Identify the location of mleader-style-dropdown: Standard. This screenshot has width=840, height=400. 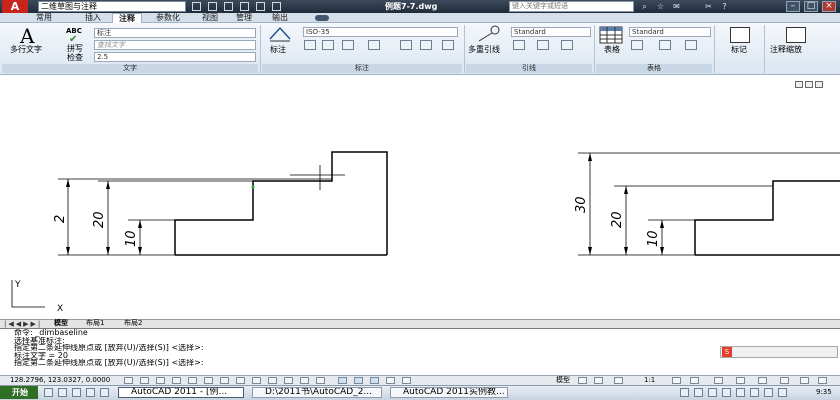
(551, 32).